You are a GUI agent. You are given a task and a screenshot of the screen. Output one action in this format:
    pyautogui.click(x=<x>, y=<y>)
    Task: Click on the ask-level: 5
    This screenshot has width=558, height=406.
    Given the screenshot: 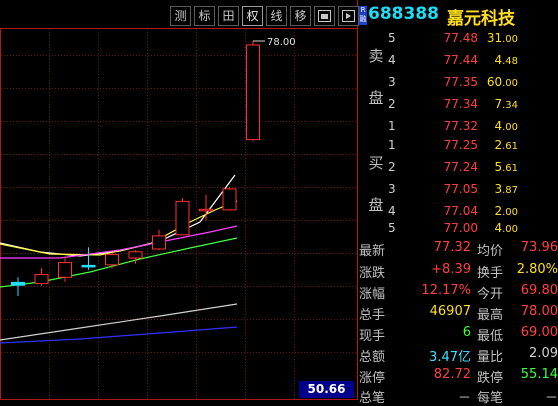 What is the action you would take?
    pyautogui.click(x=392, y=38)
    